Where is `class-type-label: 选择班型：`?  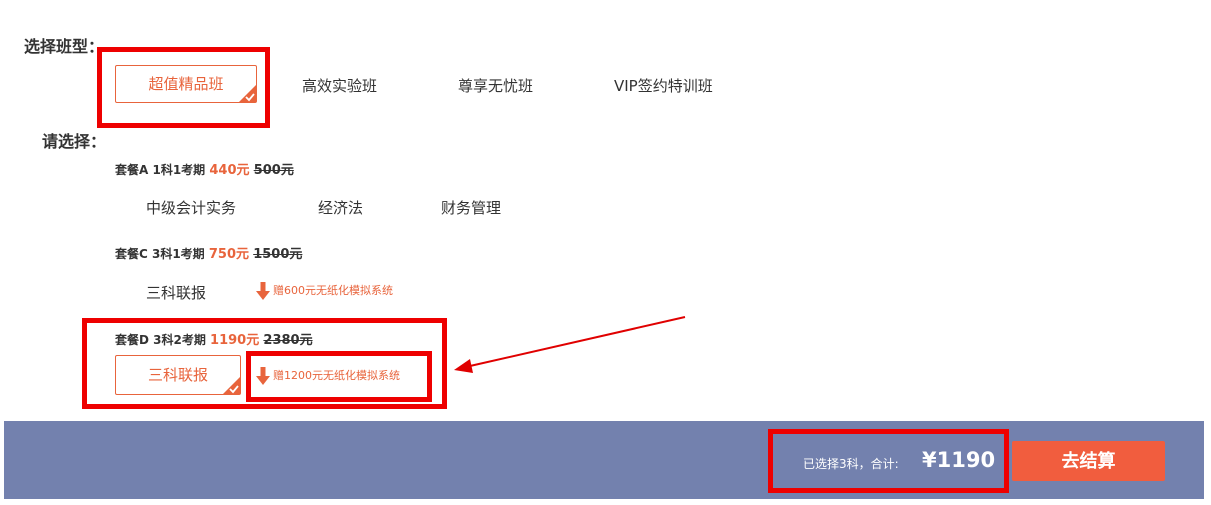 class-type-label: 选择班型： is located at coordinates (64, 46).